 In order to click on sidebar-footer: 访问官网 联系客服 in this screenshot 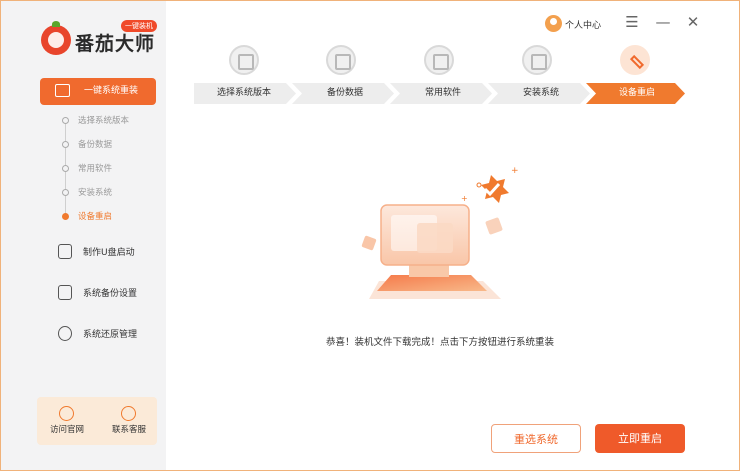, I will do `click(97, 421)`.